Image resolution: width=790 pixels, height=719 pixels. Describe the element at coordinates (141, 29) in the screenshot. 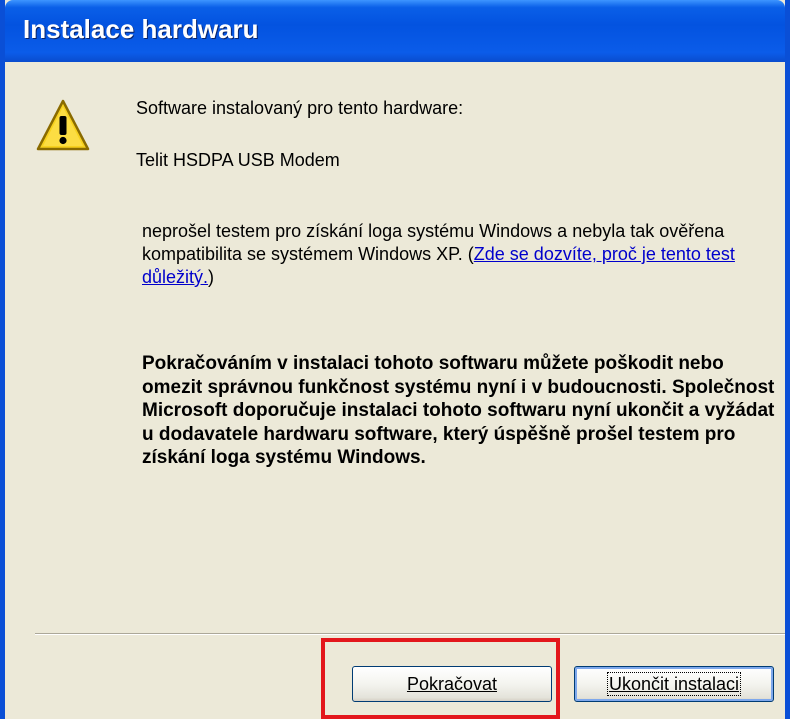

I see `window-title: Instalace hardwaru` at that location.